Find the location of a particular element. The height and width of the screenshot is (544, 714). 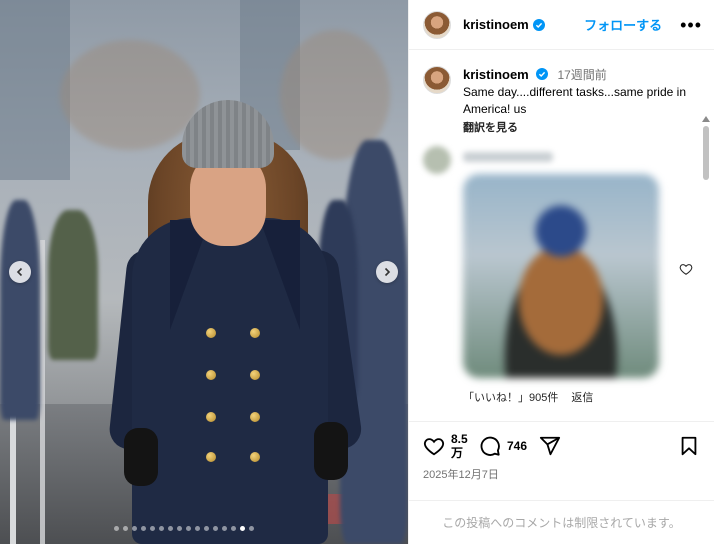

previous-slide-button is located at coordinates (20, 272).